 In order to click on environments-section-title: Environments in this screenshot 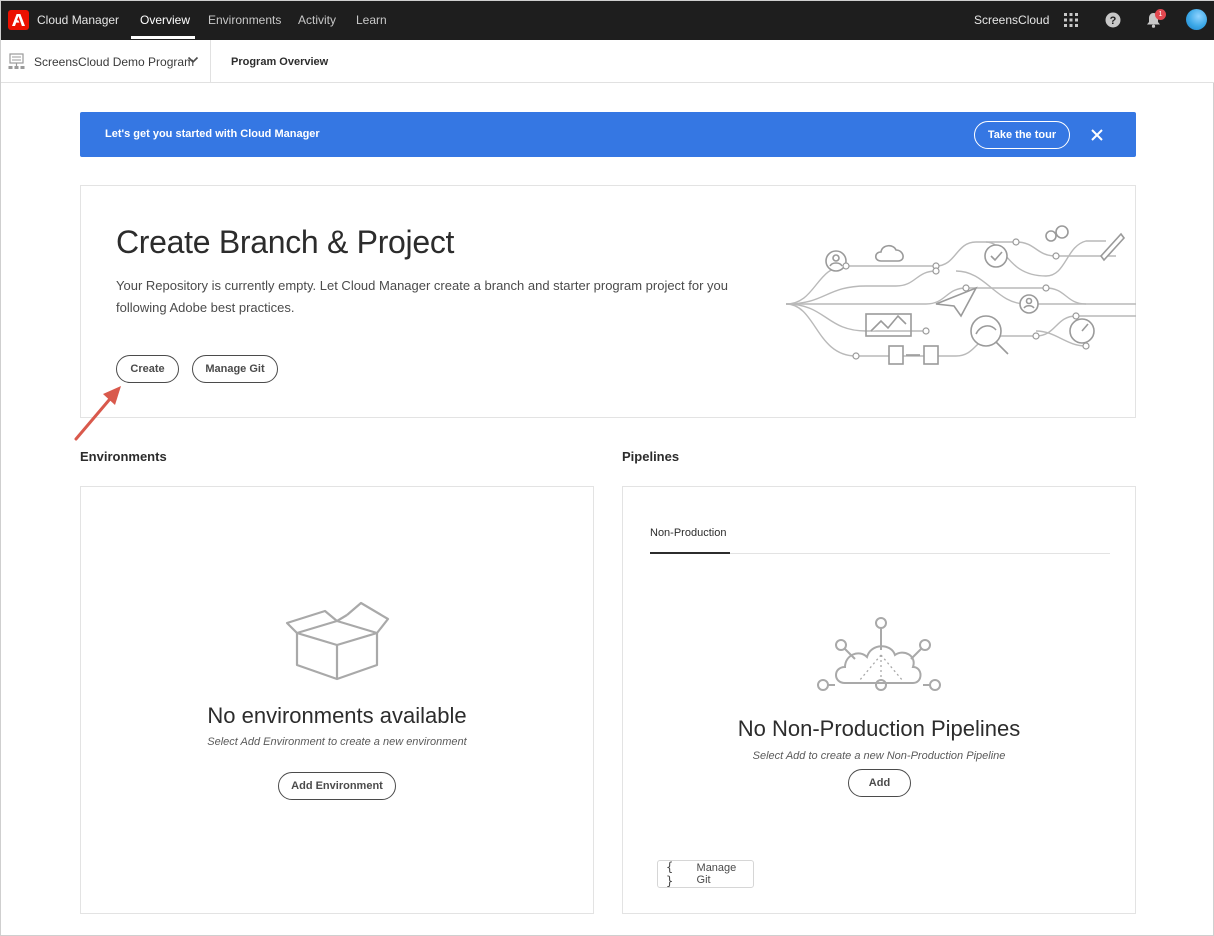, I will do `click(123, 456)`.